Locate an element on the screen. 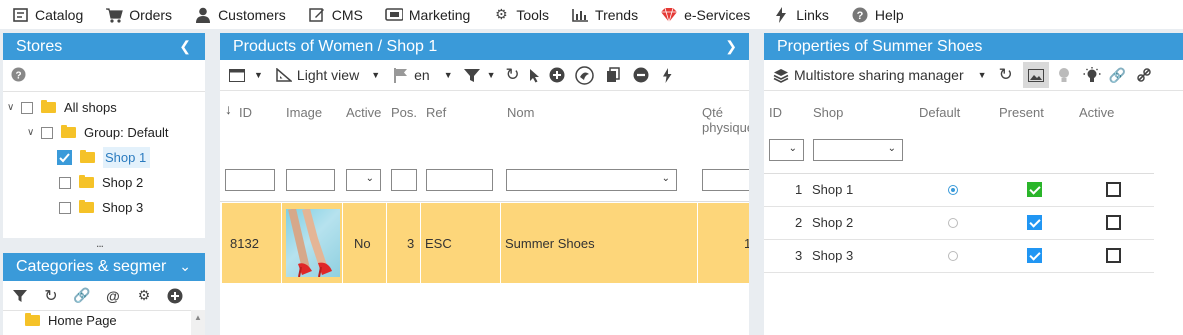 Image resolution: width=1183 pixels, height=335 pixels. table-row: 2 Shop 2 is located at coordinates (959, 223).